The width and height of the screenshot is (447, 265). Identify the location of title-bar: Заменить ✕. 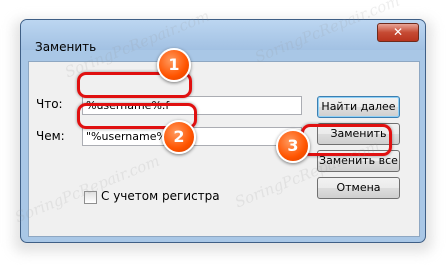
(223, 37).